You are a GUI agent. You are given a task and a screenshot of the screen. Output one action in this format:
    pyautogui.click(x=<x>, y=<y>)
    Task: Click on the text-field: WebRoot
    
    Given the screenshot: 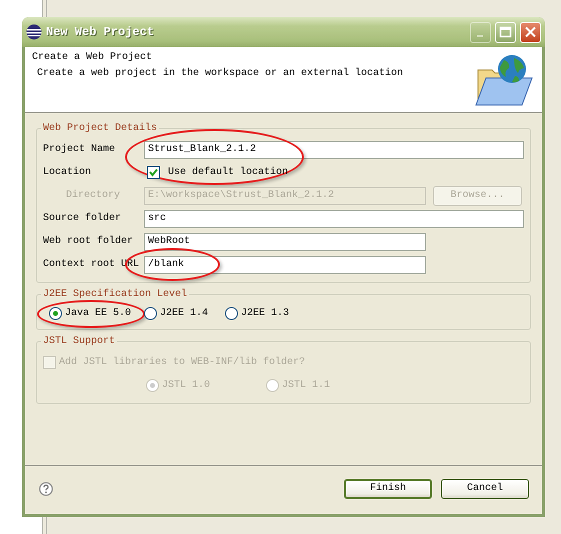 What is the action you would take?
    pyautogui.click(x=285, y=241)
    